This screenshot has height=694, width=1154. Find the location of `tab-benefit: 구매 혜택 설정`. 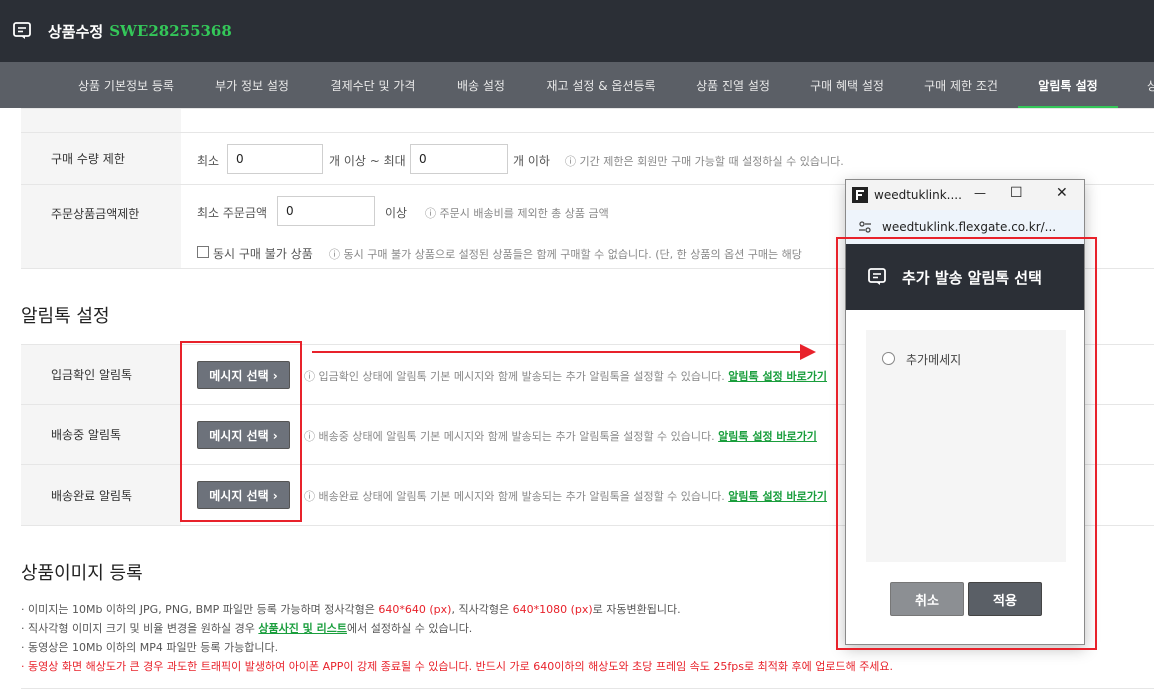

tab-benefit: 구매 혜택 설정 is located at coordinates (847, 85).